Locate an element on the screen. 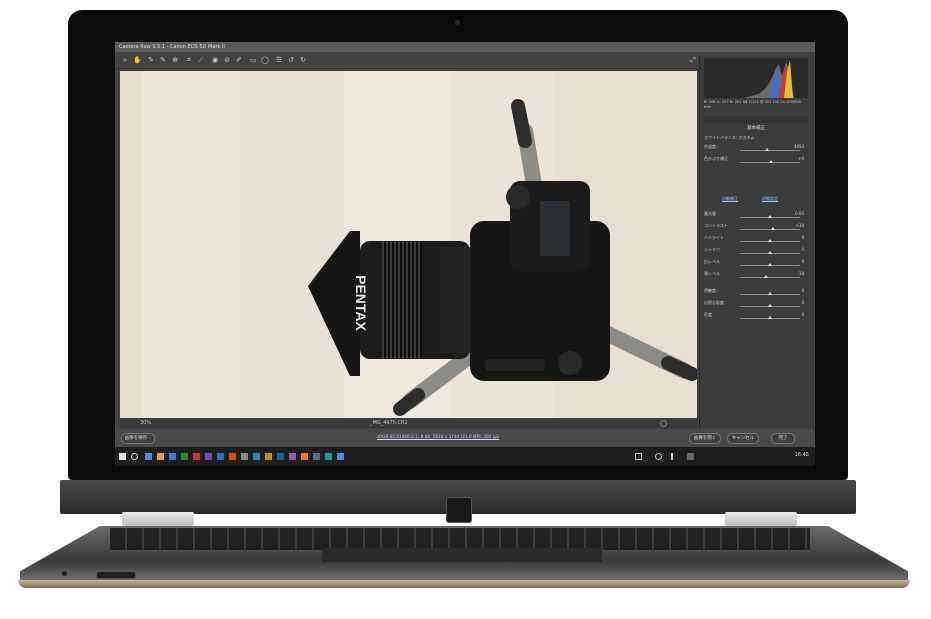  slider-row: 明瞭度 0 is located at coordinates (756, 293).